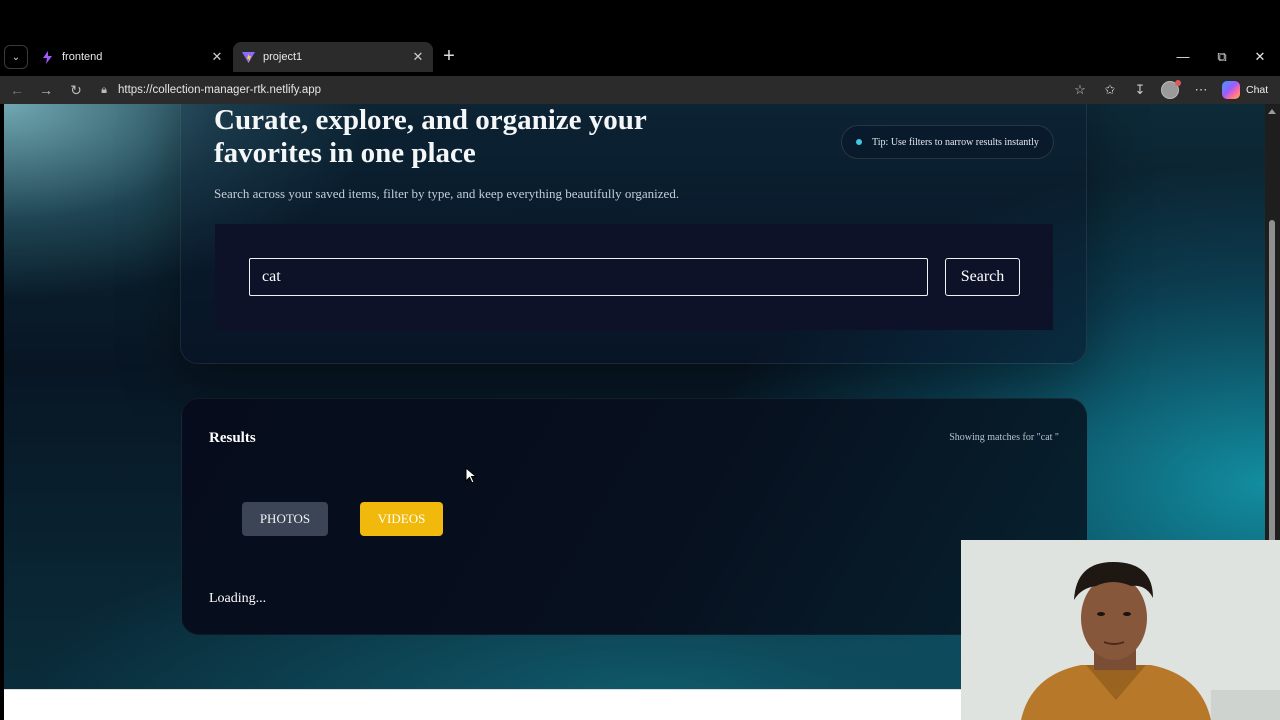  Describe the element at coordinates (471, 475) in the screenshot. I see `mouse-cursor-icon` at that location.